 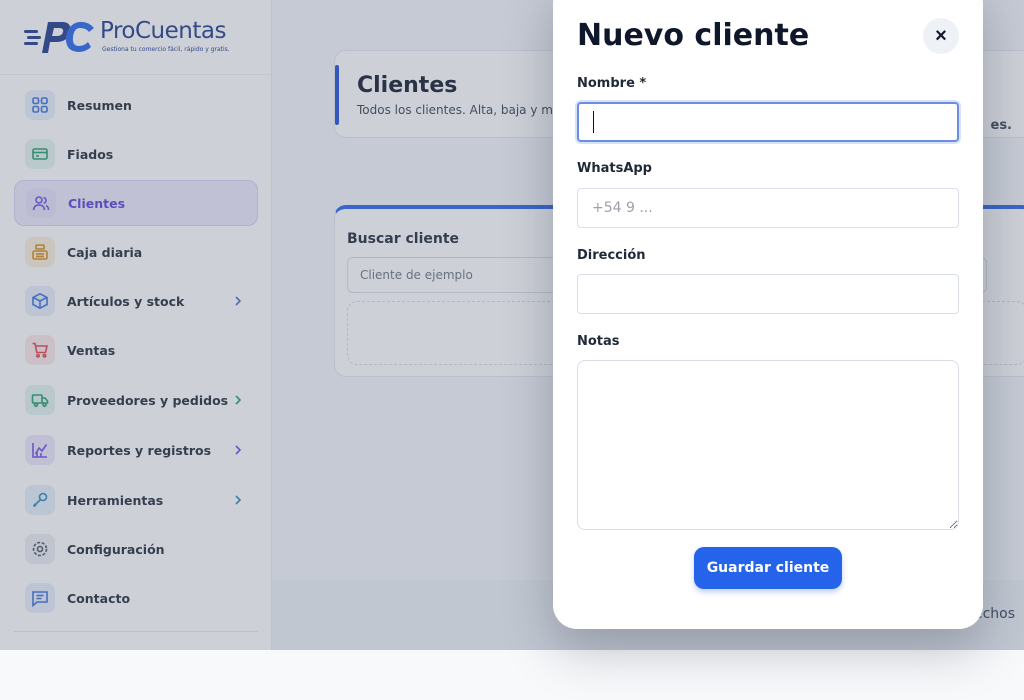 I want to click on modal-title: Nuevo cliente, so click(x=693, y=35).